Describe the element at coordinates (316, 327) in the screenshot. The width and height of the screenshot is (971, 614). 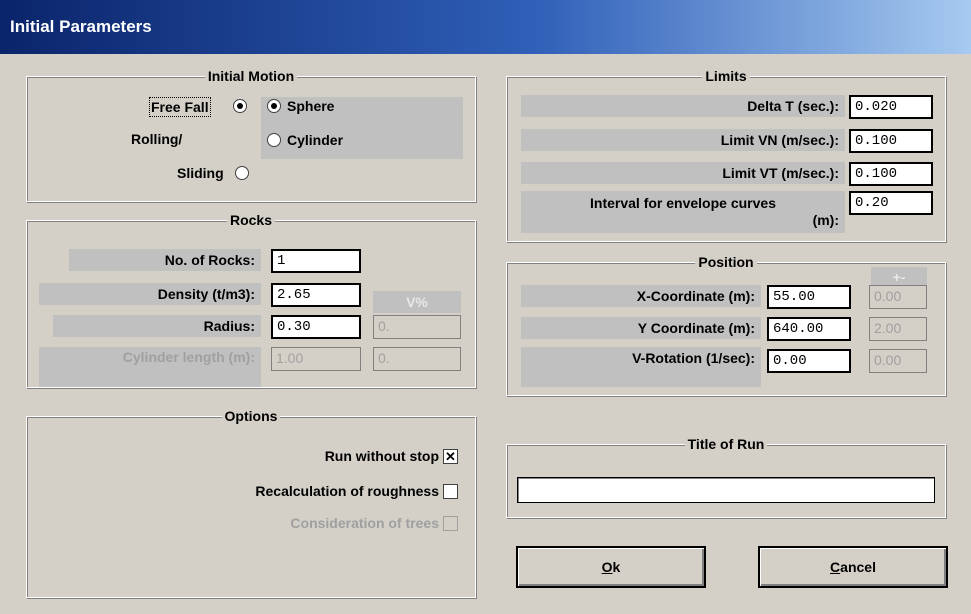
I see `radius-input: 0.30` at that location.